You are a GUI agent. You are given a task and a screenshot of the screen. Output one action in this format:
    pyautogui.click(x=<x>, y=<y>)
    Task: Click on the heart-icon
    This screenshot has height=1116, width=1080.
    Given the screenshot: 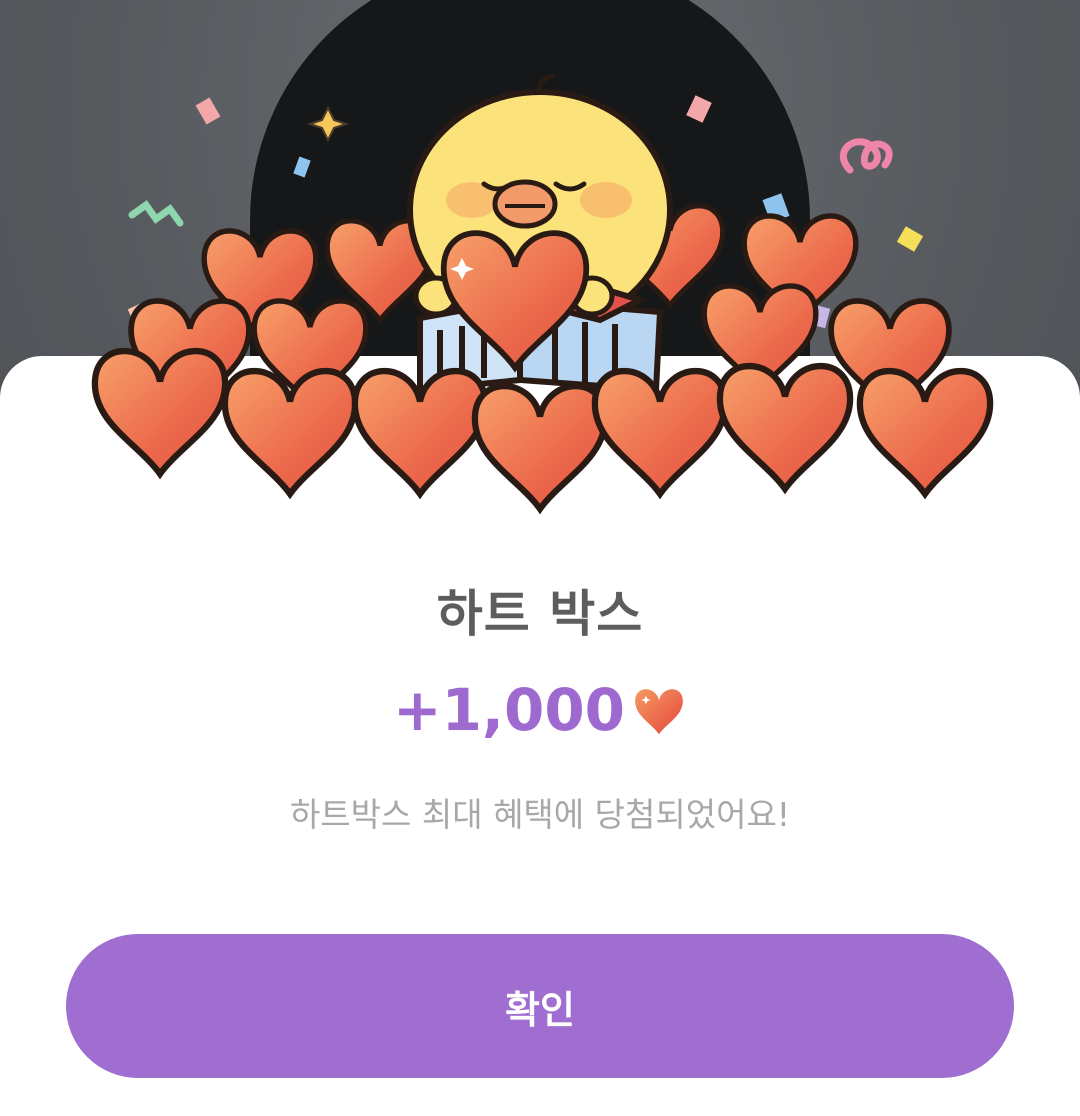 What is the action you would take?
    pyautogui.click(x=659, y=712)
    